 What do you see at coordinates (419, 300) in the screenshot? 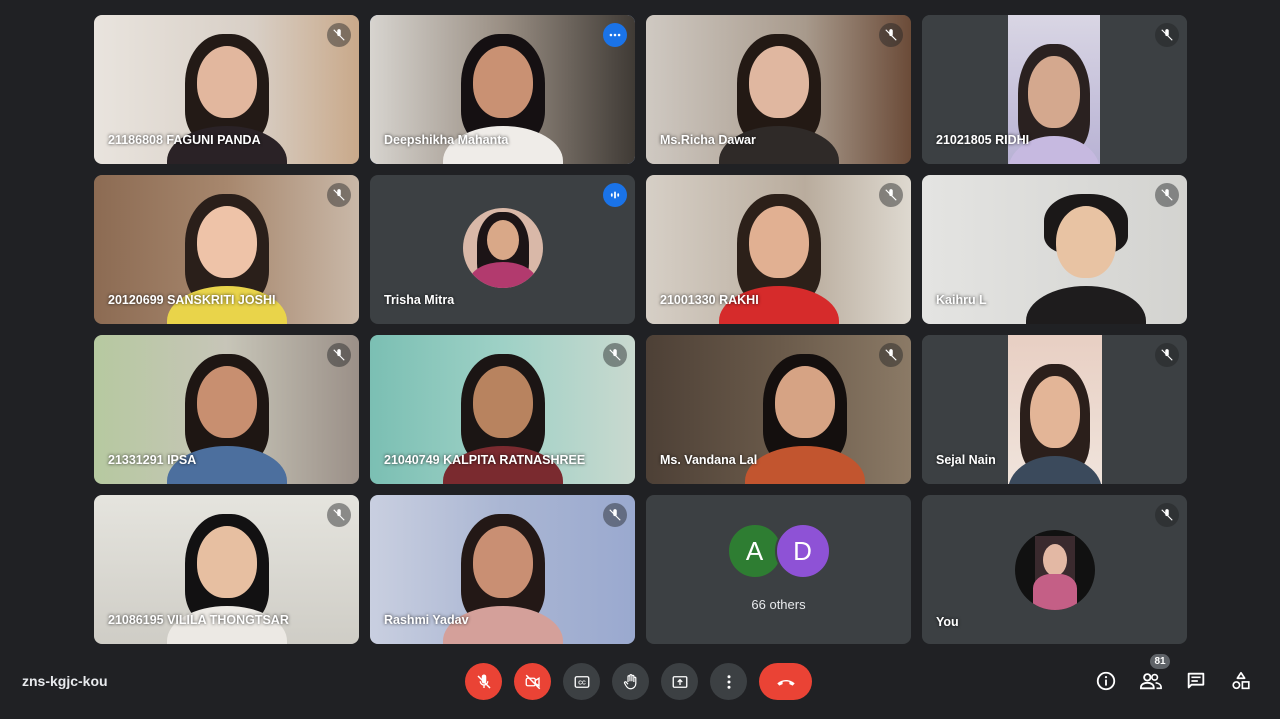
I see `participant-name: Trisha Mitra` at bounding box center [419, 300].